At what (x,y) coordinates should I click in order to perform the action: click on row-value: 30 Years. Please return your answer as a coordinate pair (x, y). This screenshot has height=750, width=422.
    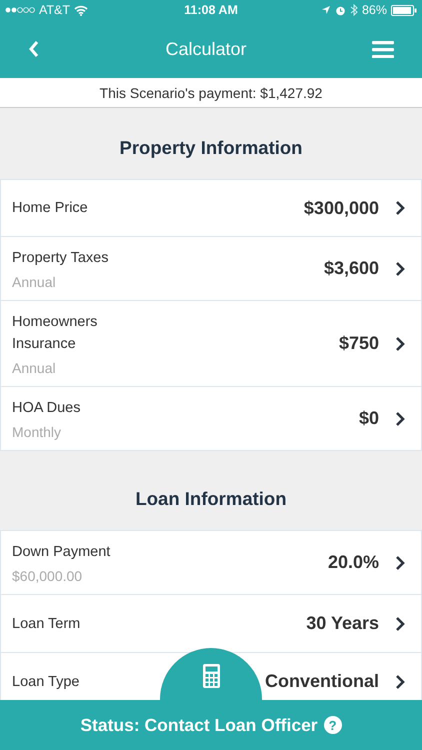
    Looking at the image, I should click on (342, 623).